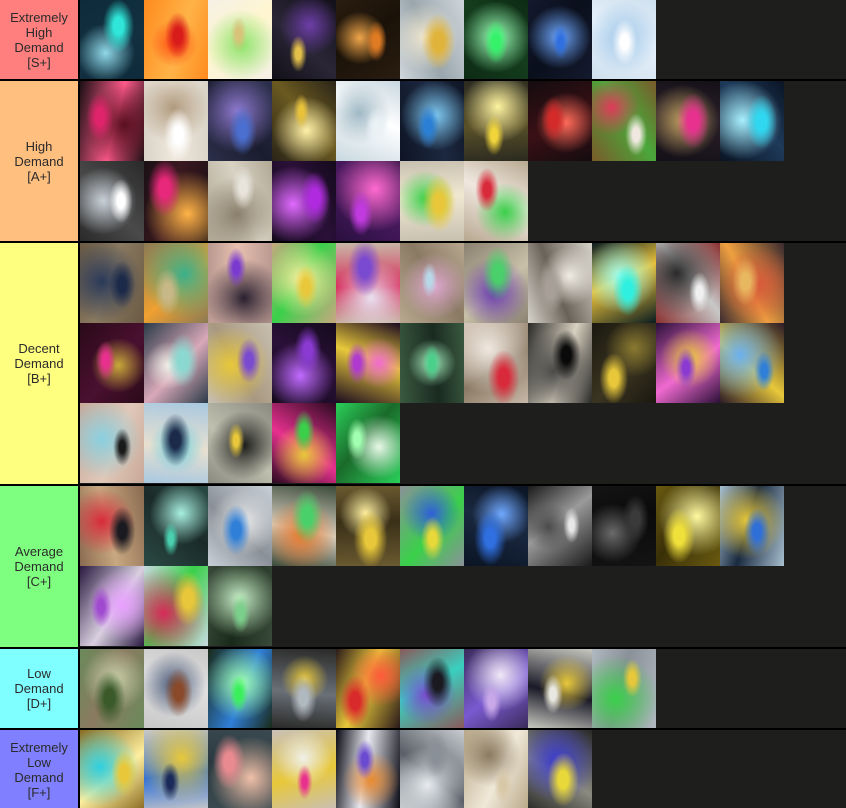  What do you see at coordinates (624, 363) in the screenshot?
I see `tier-item-gold-dark-figure-b` at bounding box center [624, 363].